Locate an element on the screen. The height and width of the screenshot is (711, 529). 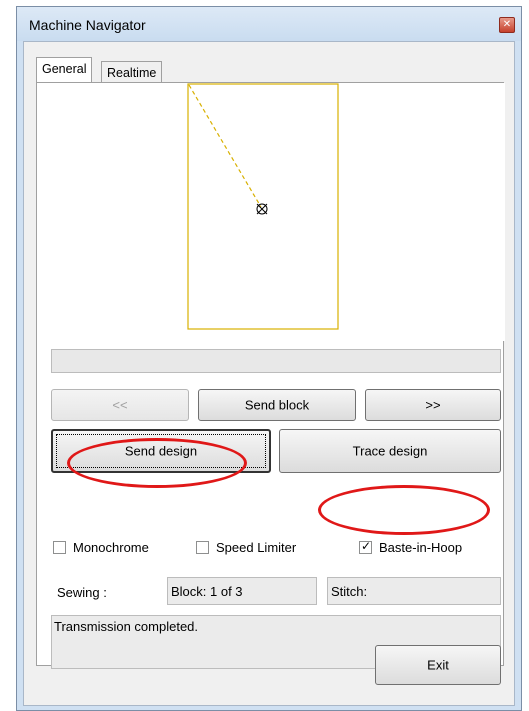
close-icon: ✕ is located at coordinates (507, 24).